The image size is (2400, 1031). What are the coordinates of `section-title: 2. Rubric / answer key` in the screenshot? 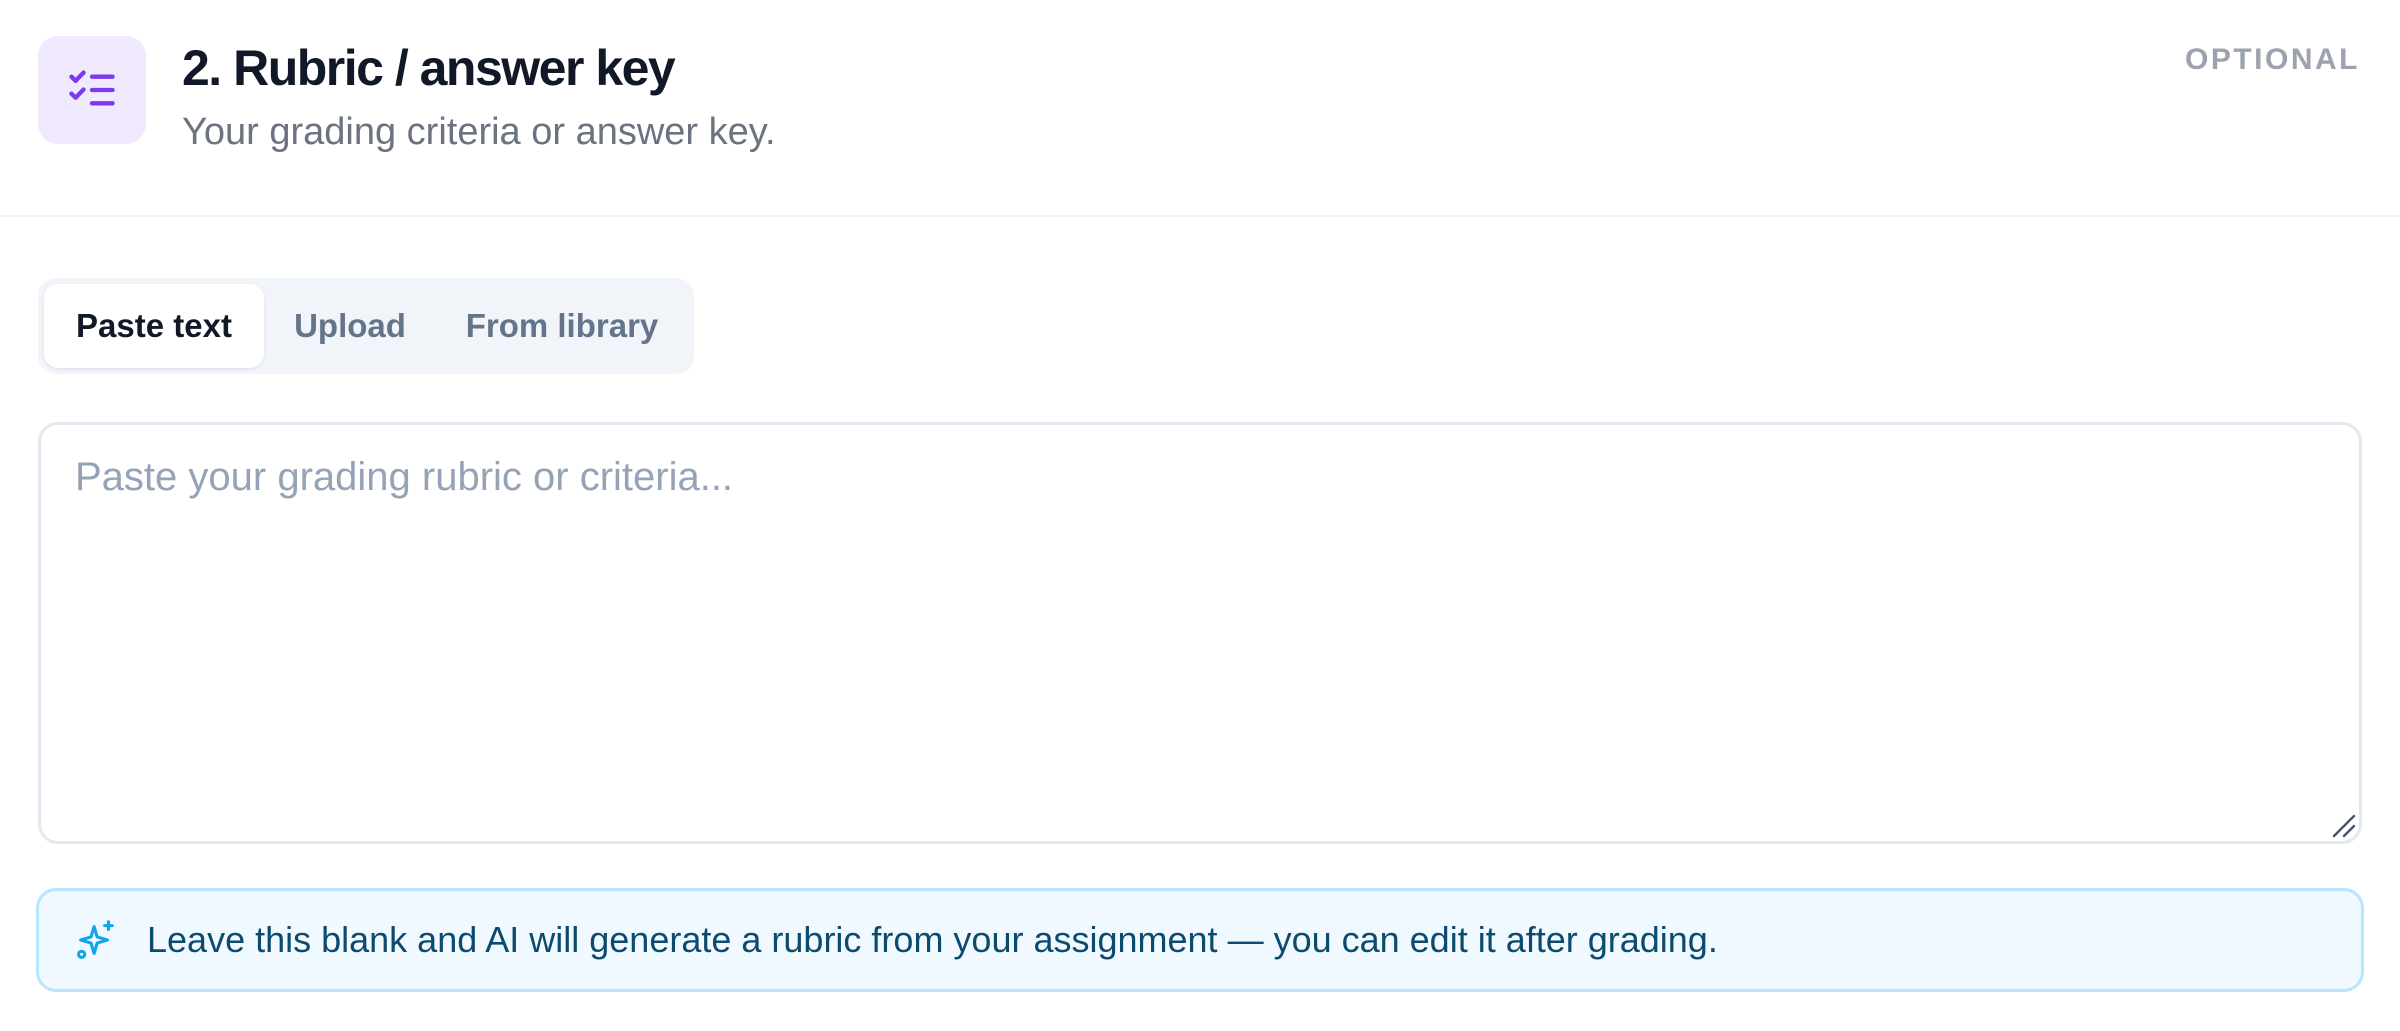 It's located at (429, 68).